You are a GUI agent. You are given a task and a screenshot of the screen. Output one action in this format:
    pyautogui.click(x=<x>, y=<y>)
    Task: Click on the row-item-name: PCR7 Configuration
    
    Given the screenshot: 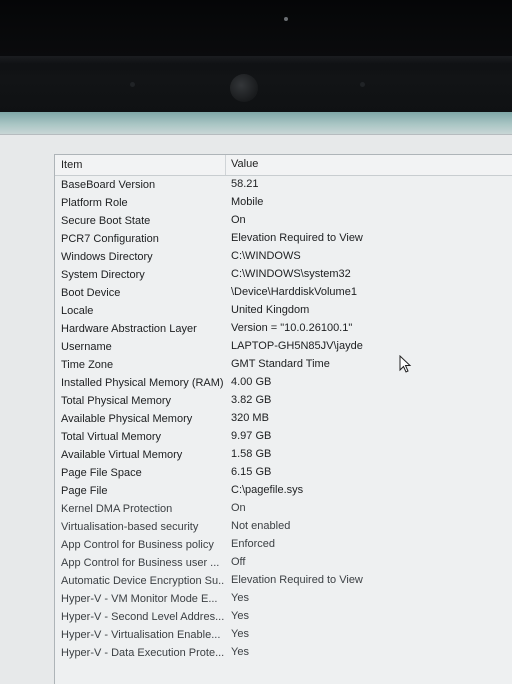 What is the action you would take?
    pyautogui.click(x=110, y=239)
    